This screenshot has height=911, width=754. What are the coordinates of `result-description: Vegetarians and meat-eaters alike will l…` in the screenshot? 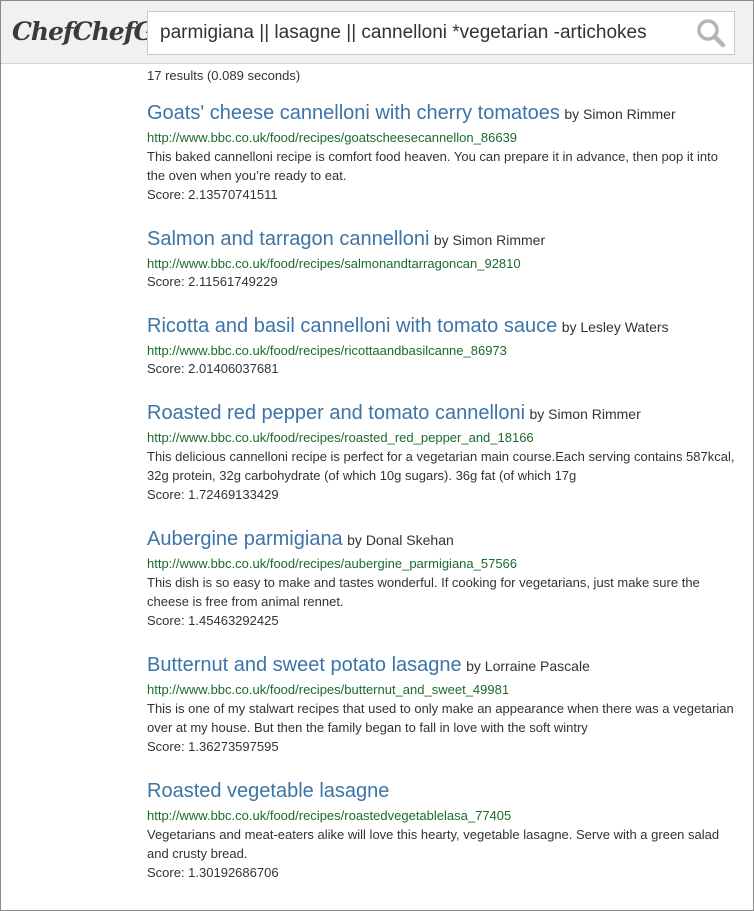 It's located at (433, 844).